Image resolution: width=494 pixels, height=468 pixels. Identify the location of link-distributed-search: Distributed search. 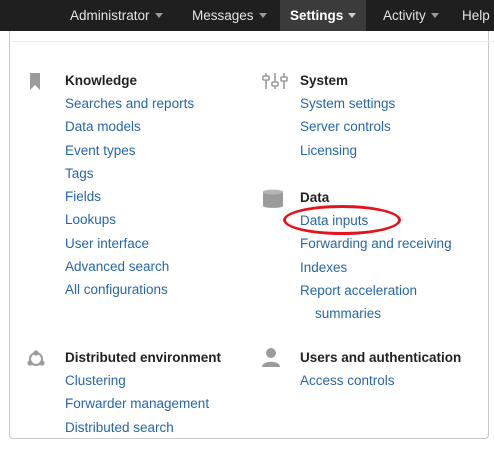
(143, 427).